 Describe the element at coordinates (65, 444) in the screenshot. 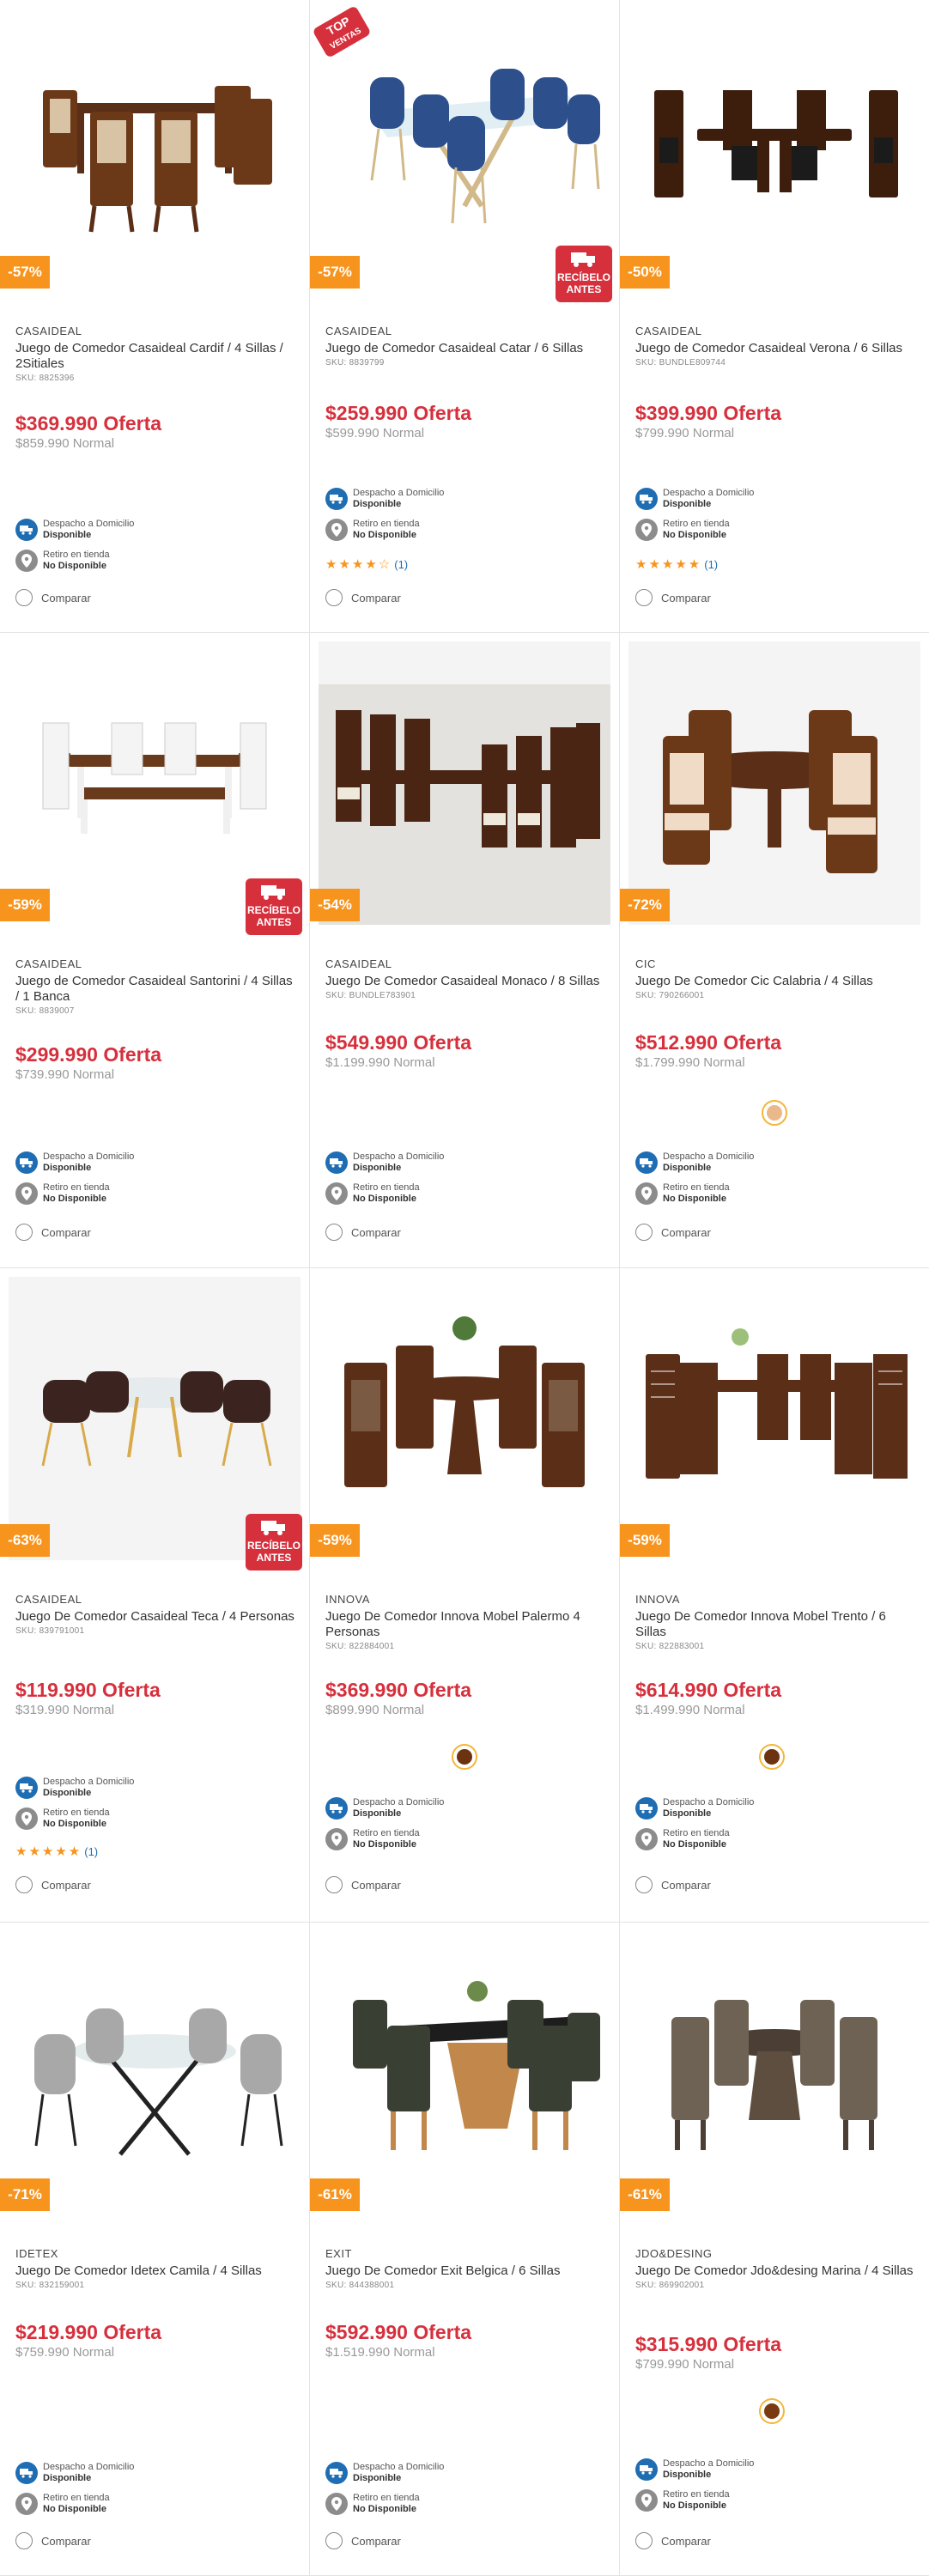

I see `normal-price: $859.990 Normal` at that location.